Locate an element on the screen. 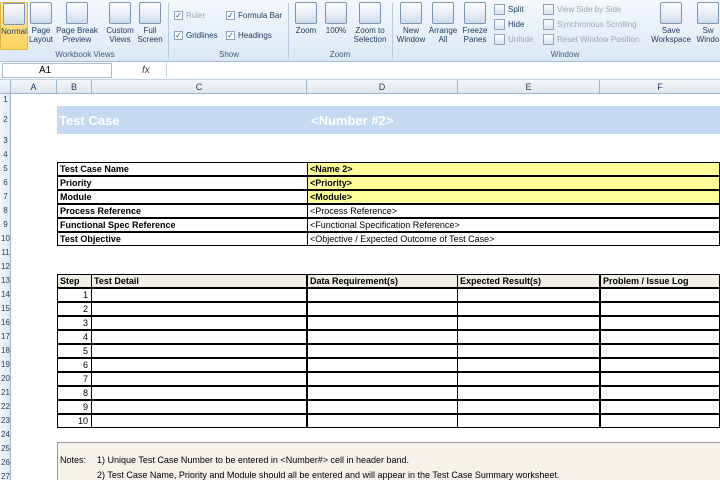 The height and width of the screenshot is (480, 720). reset-window-position-button: Reset Window Position is located at coordinates (591, 39).